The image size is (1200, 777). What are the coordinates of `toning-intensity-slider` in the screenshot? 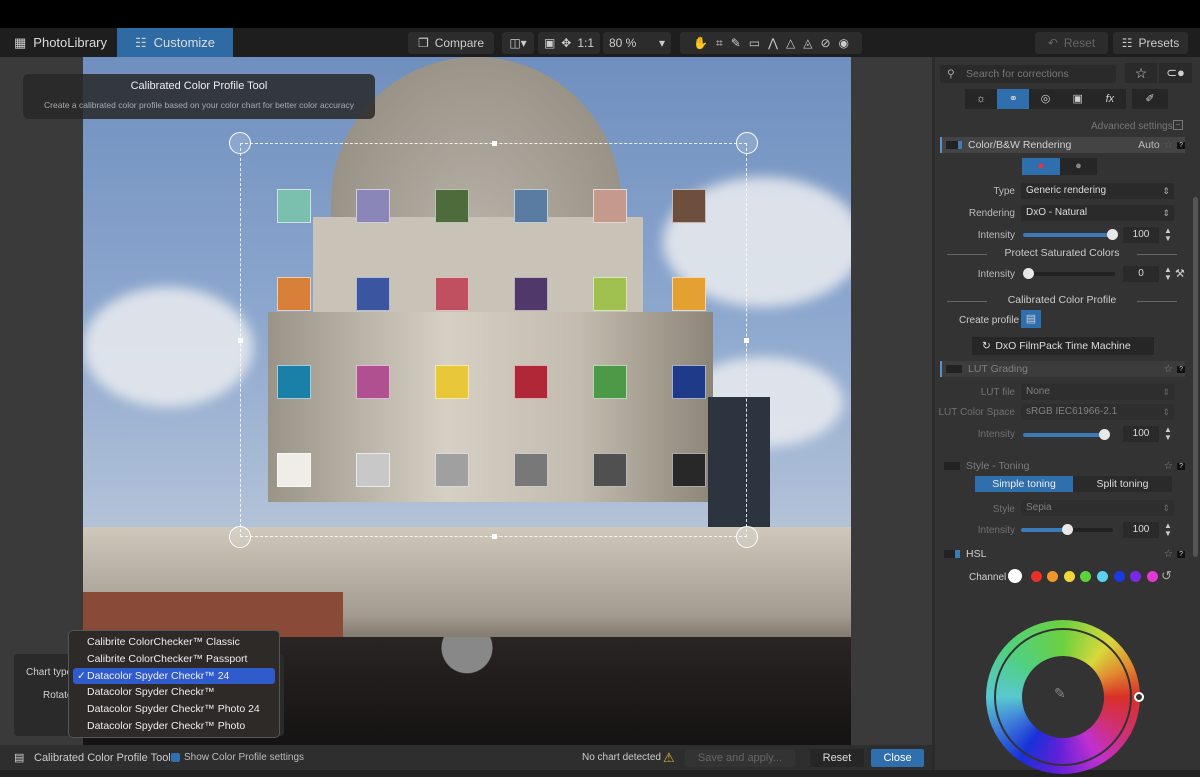 It's located at (1067, 529).